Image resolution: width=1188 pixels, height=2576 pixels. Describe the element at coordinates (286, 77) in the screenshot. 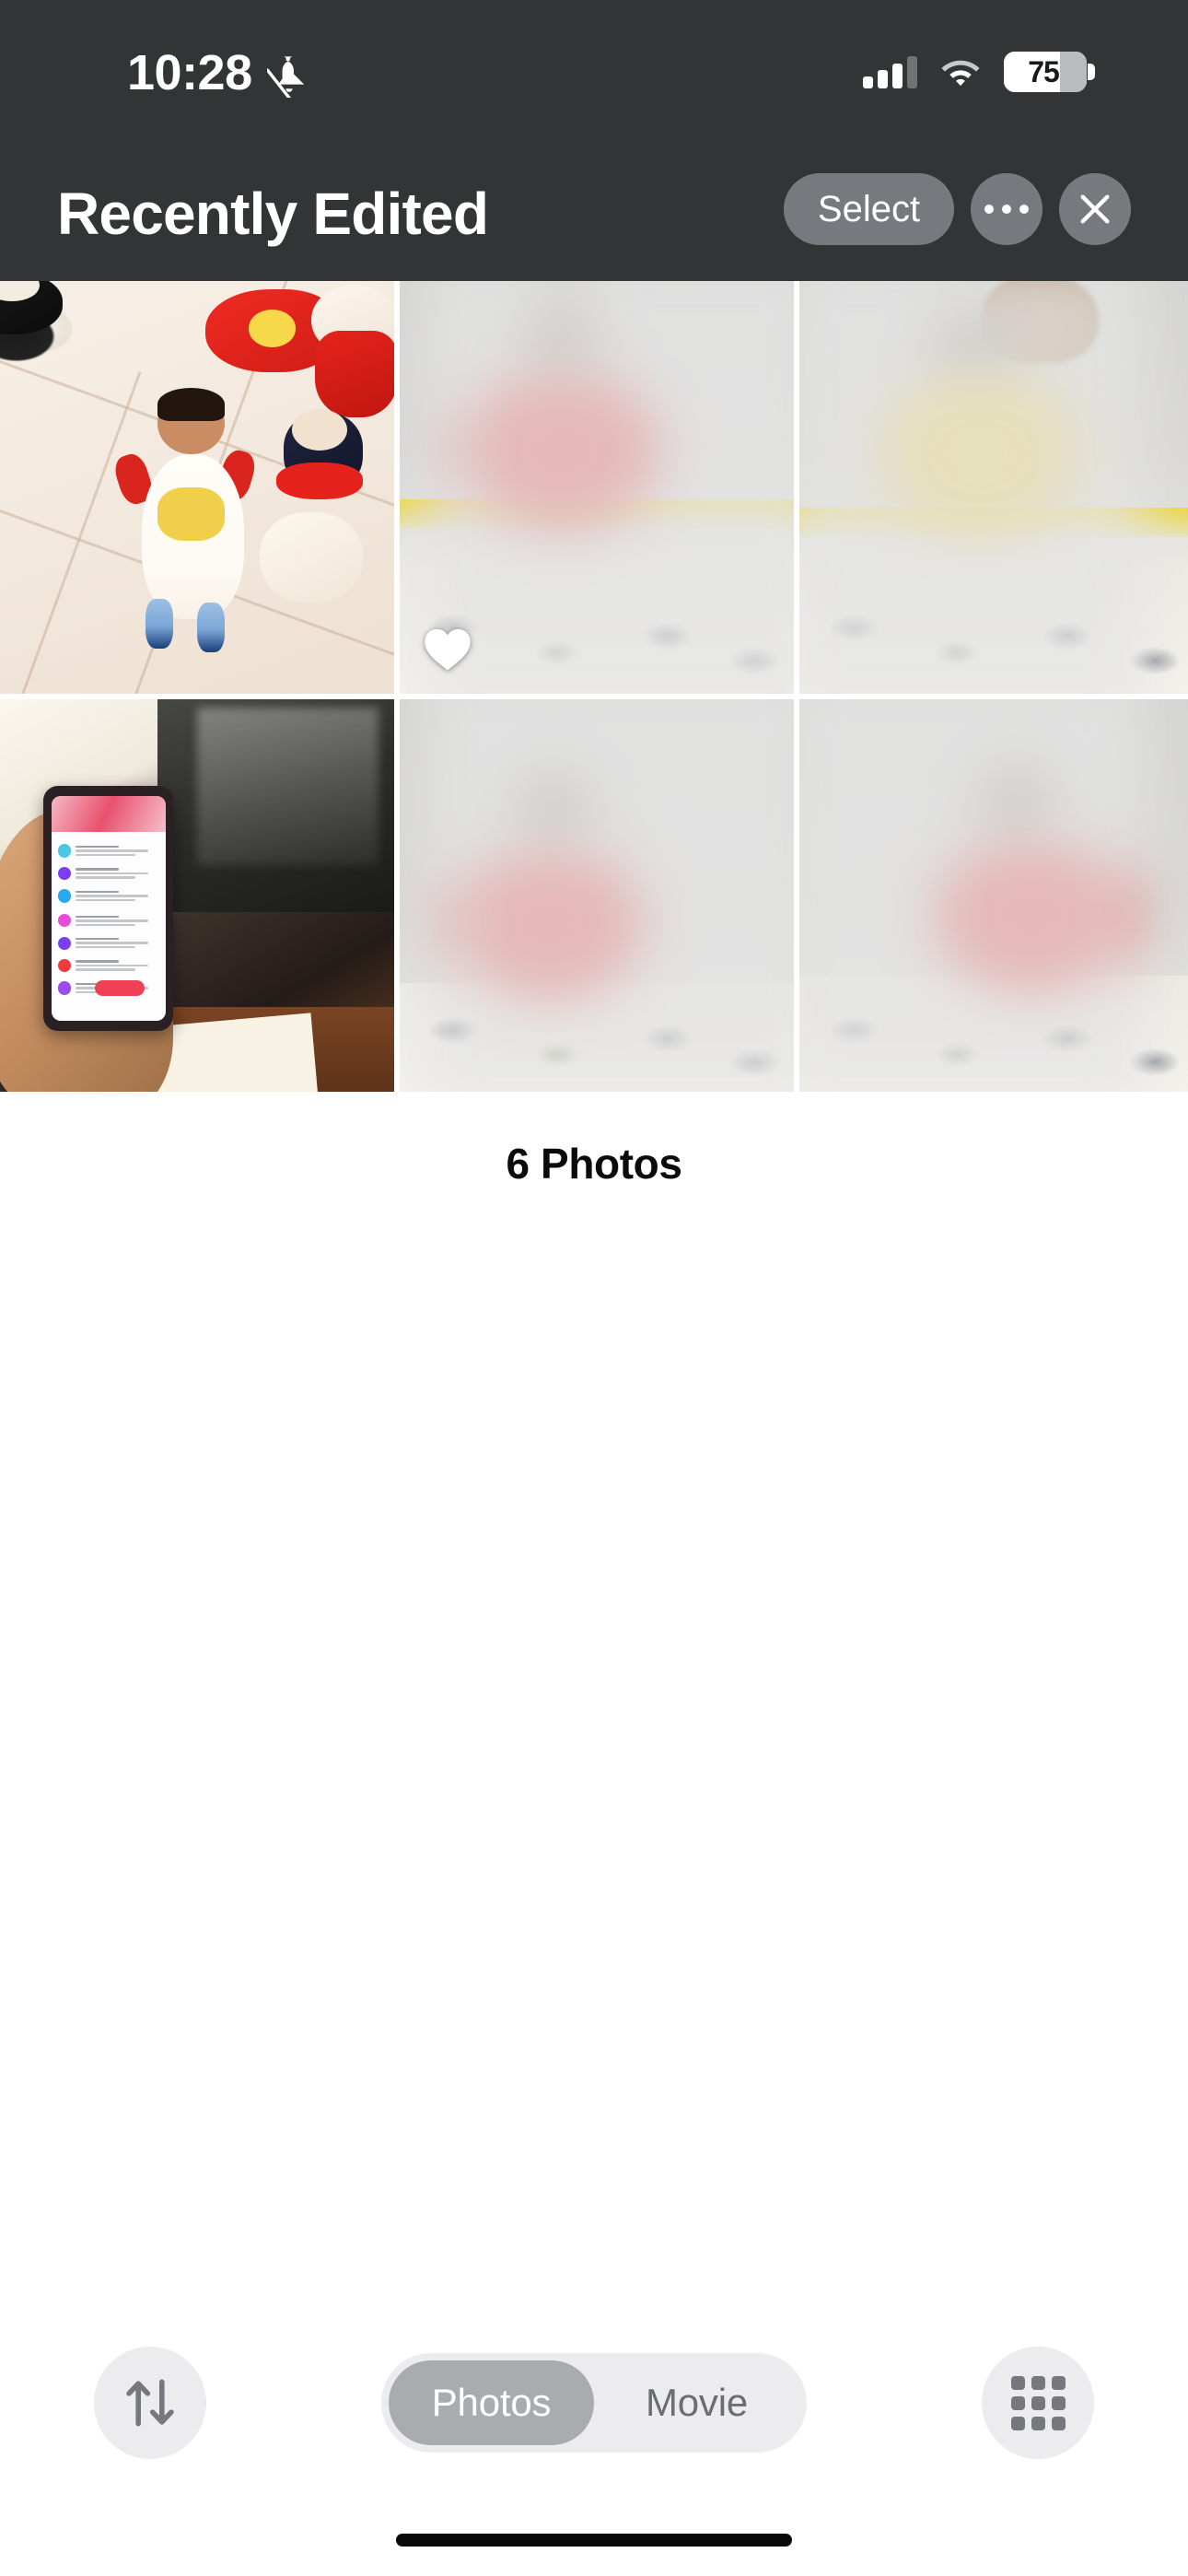

I see `bell-slash-icon` at that location.